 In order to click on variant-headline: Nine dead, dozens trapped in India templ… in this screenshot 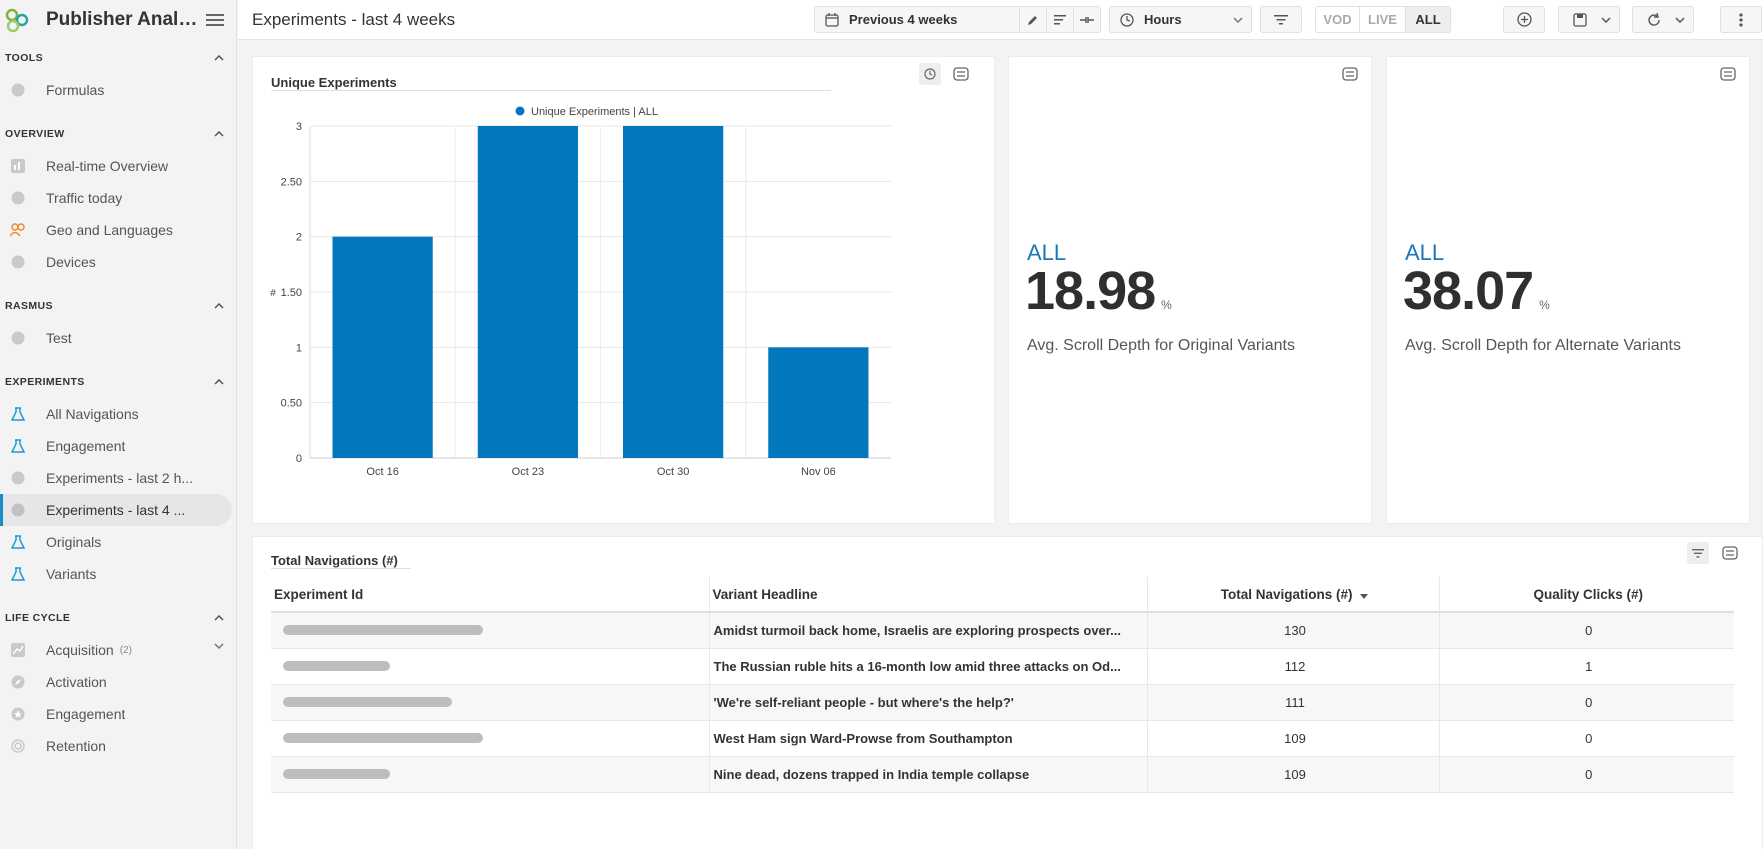, I will do `click(927, 774)`.